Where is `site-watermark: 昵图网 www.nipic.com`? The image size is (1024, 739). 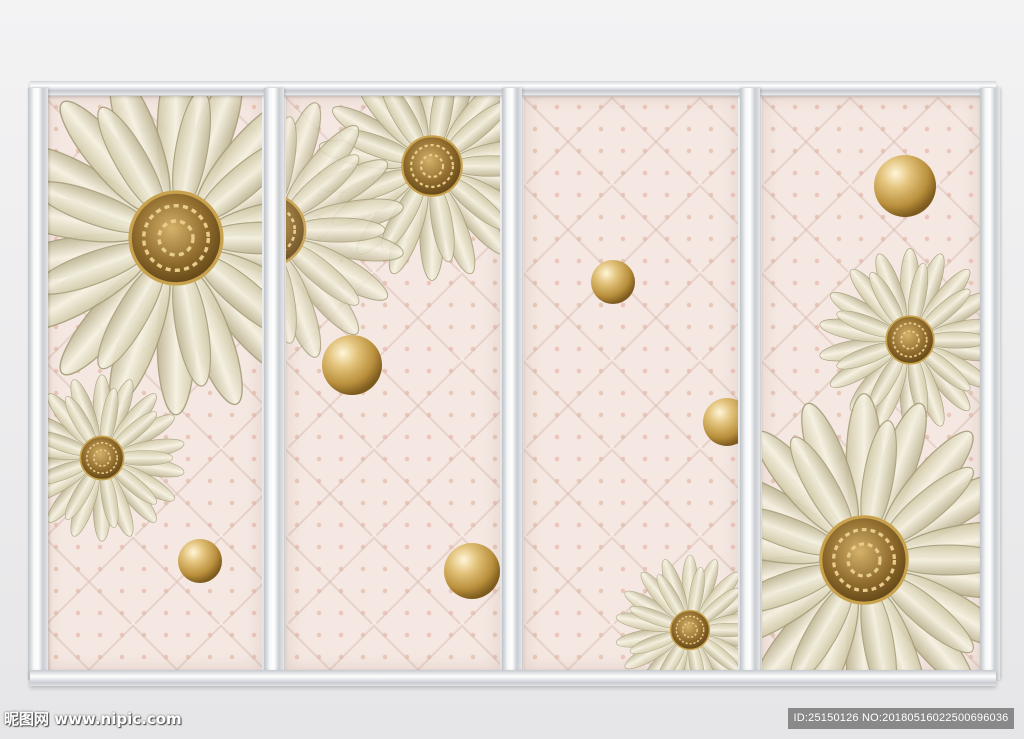
site-watermark: 昵图网 www.nipic.com is located at coordinates (93, 719).